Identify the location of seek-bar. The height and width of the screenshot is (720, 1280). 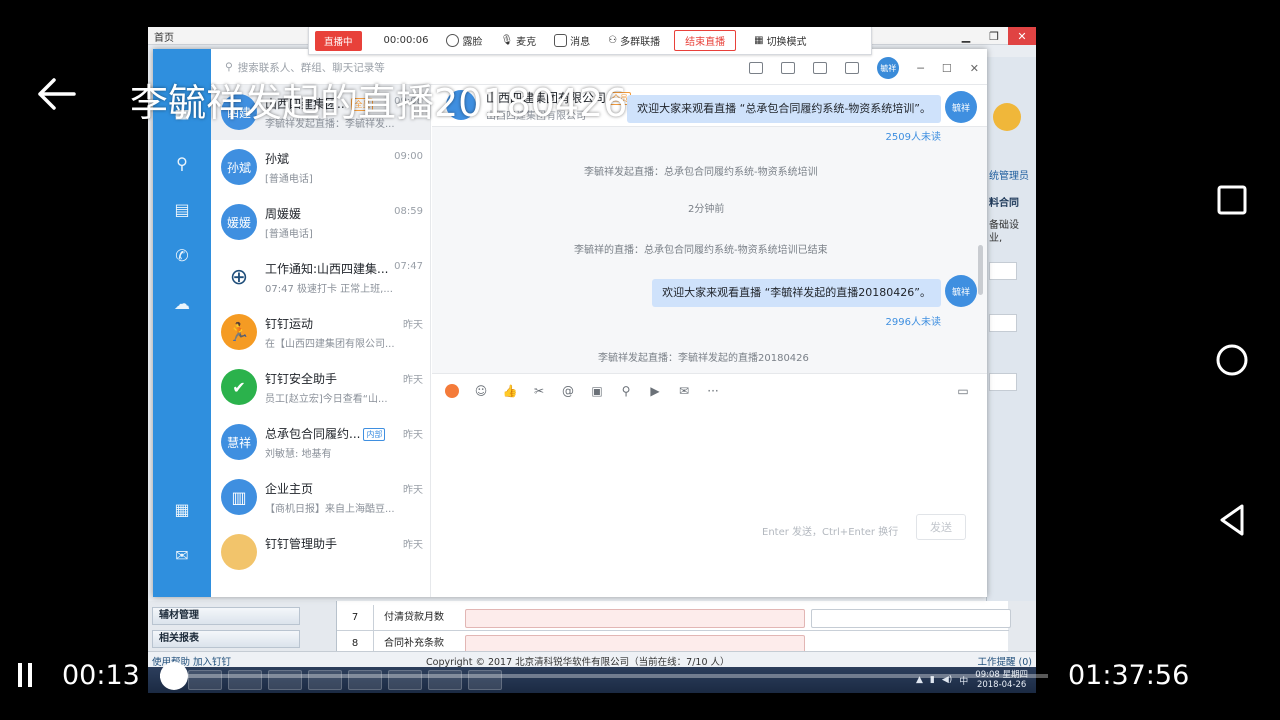
(604, 676).